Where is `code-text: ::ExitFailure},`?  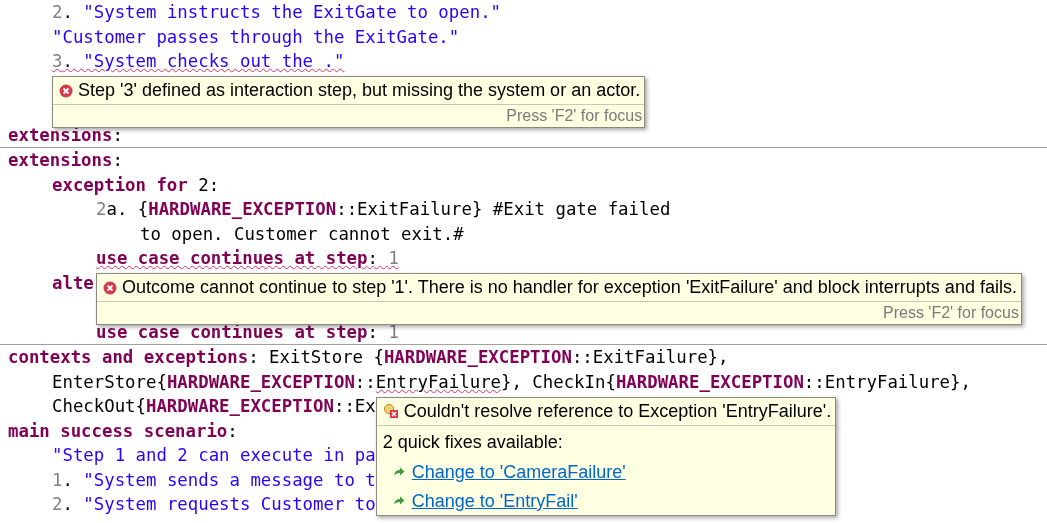 code-text: ::ExitFailure}, is located at coordinates (650, 357).